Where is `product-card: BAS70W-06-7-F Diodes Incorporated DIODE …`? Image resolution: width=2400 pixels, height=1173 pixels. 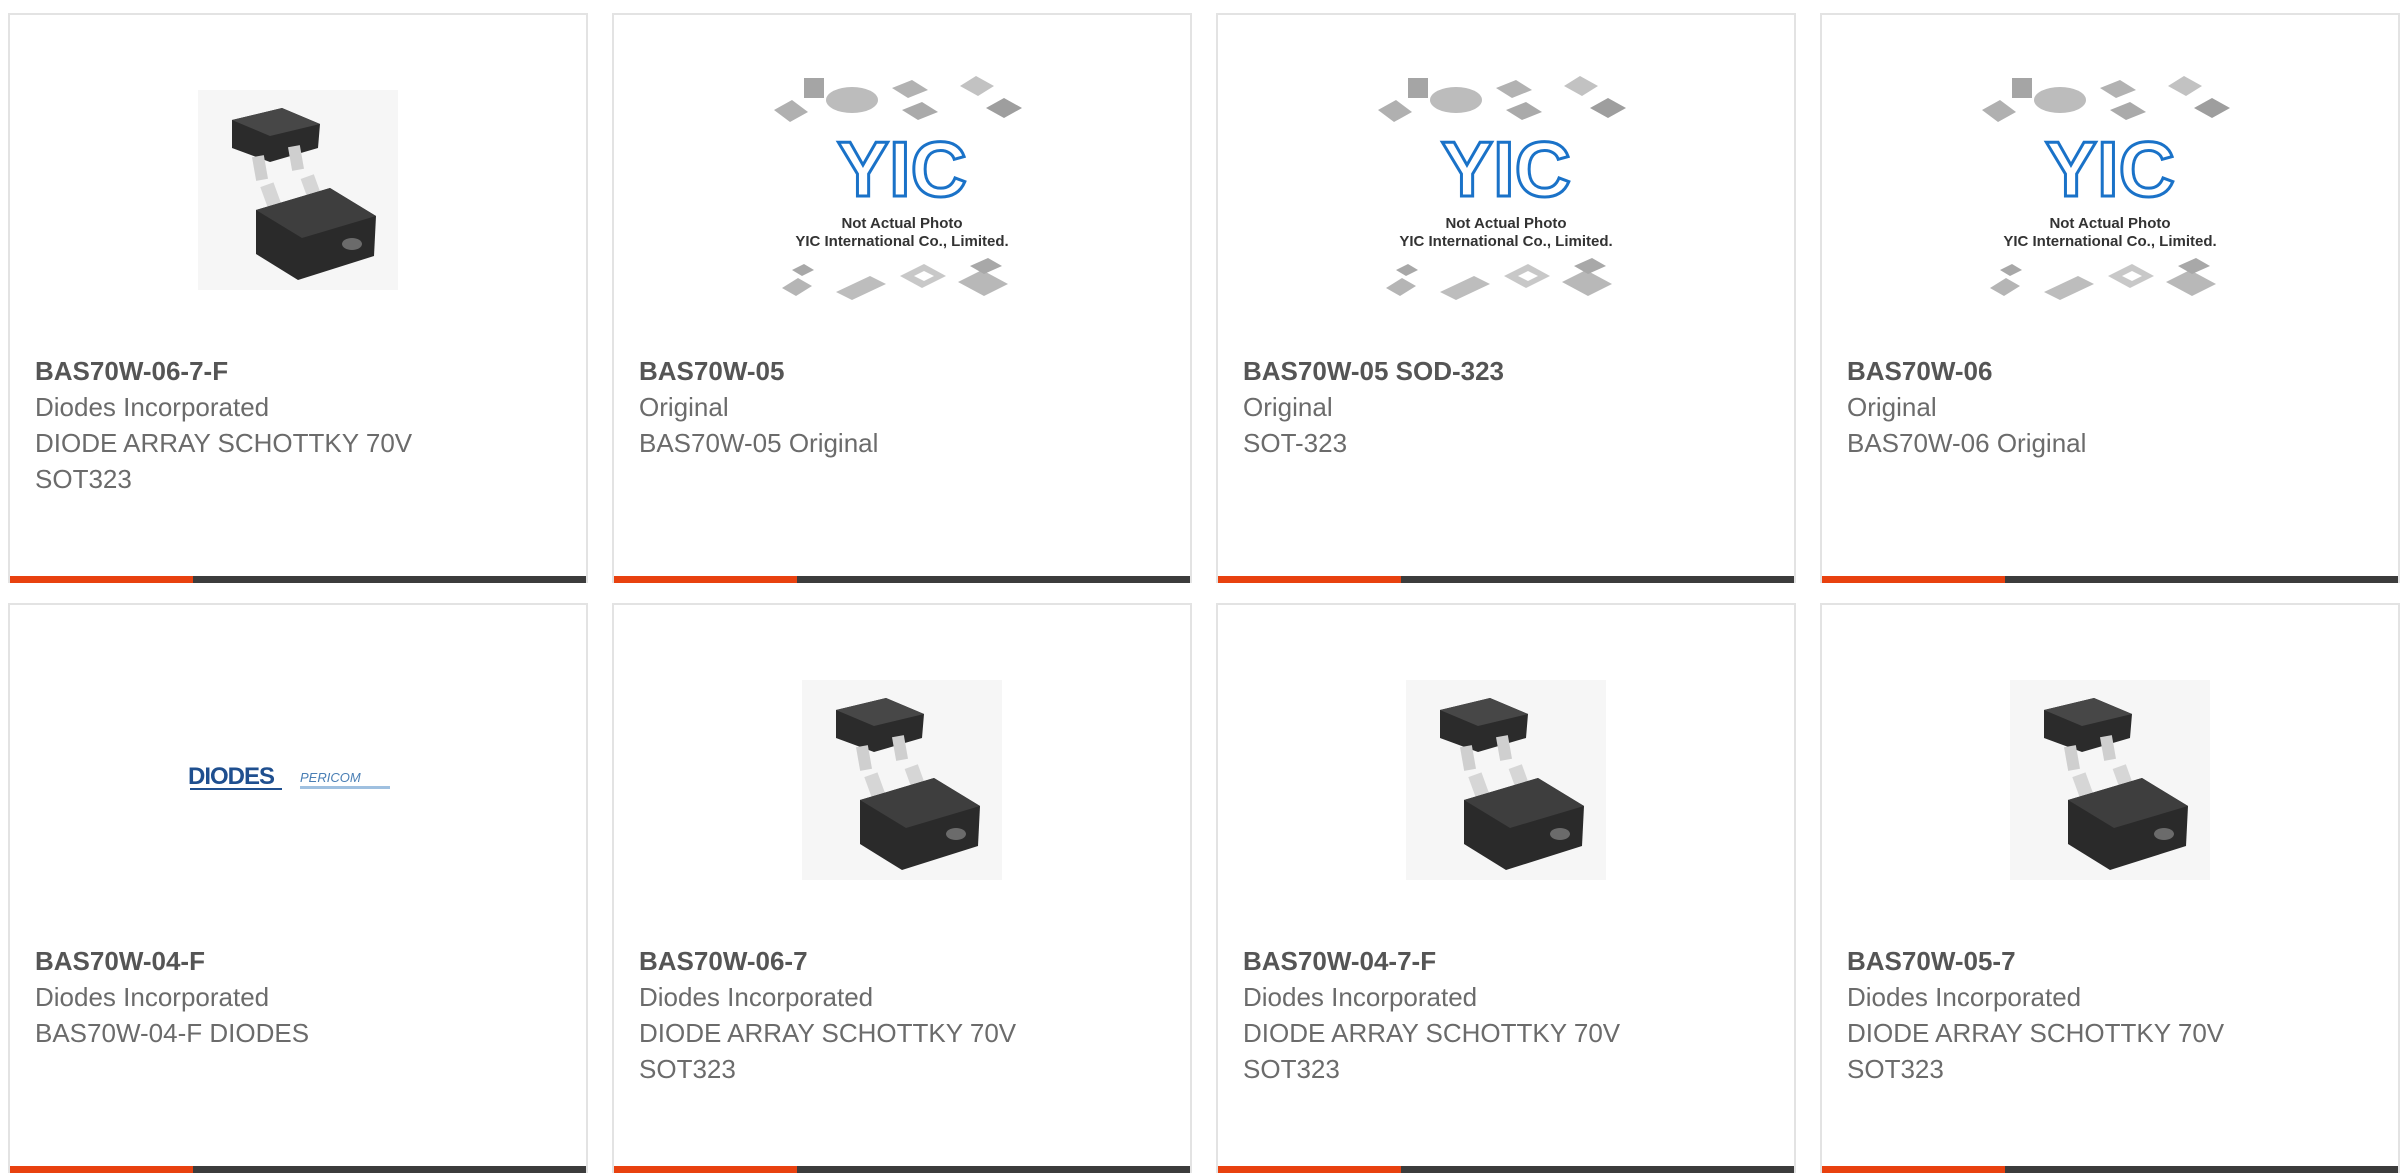
product-card: BAS70W-06-7-F Diodes Incorporated DIODE … is located at coordinates (298, 298).